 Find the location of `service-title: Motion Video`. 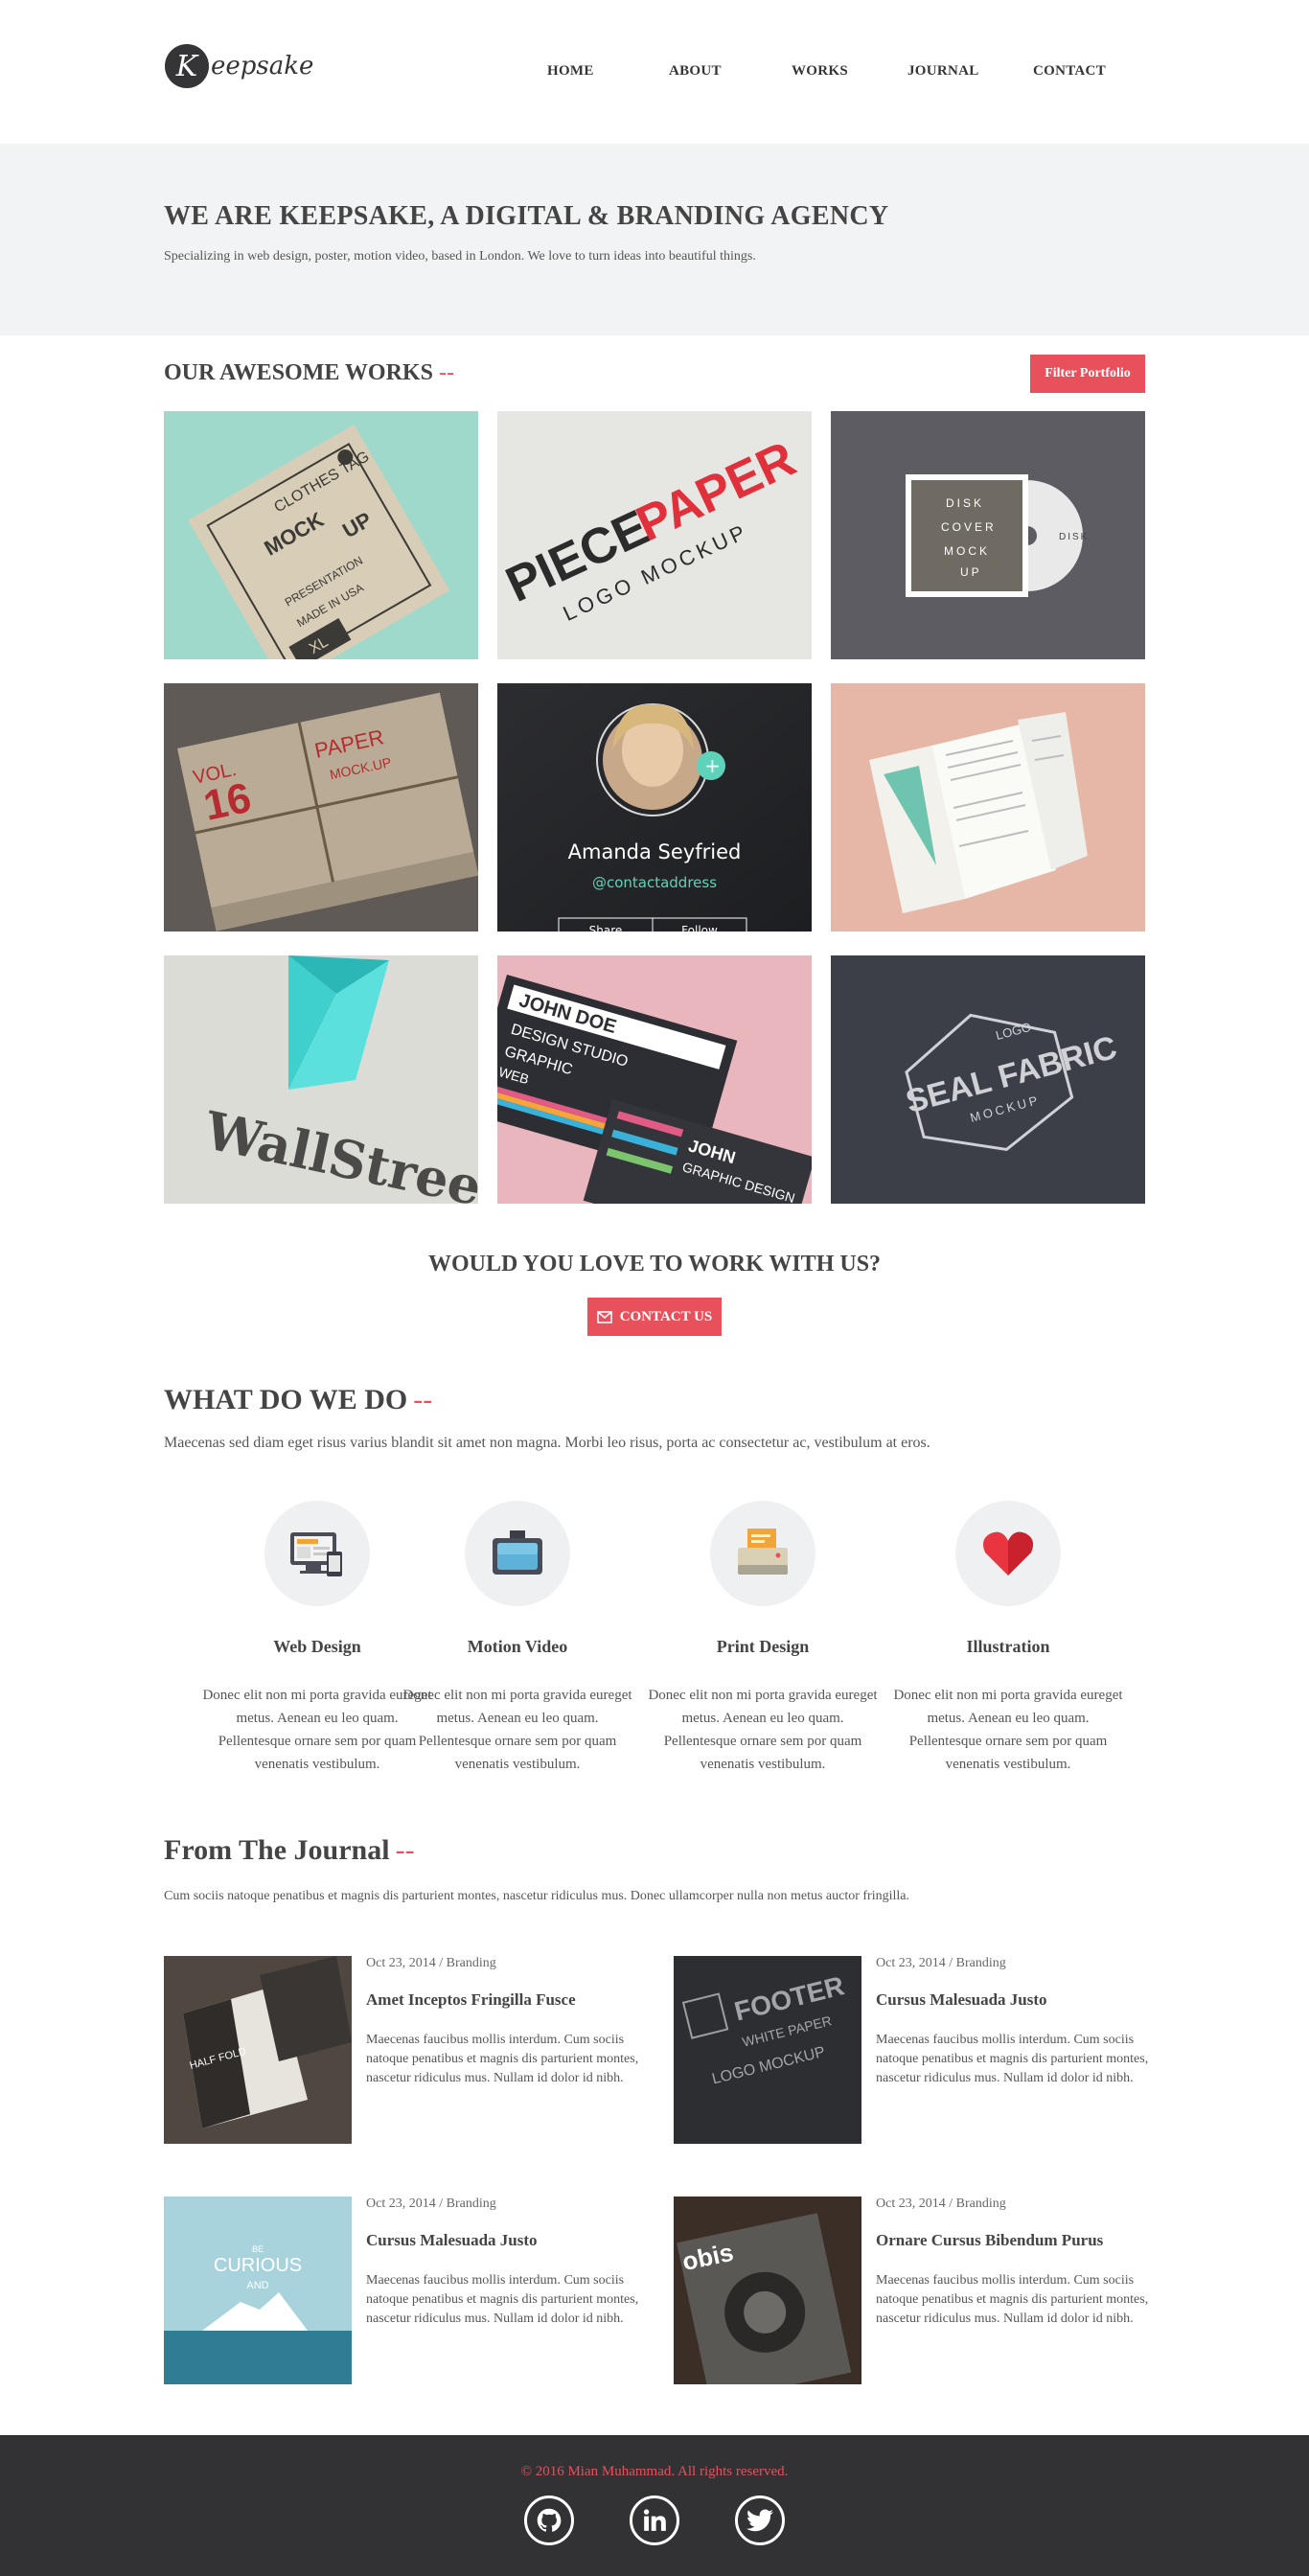

service-title: Motion Video is located at coordinates (518, 1646).